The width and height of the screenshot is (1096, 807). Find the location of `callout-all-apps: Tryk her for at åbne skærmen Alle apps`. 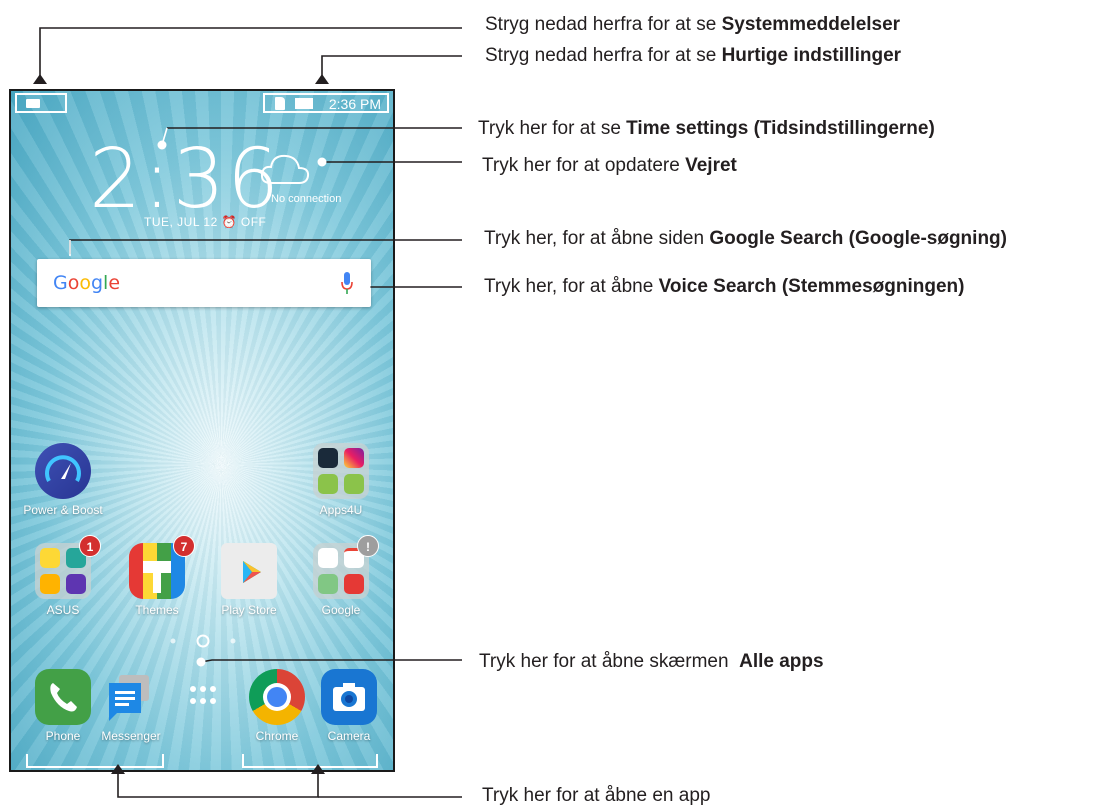

callout-all-apps: Tryk her for at åbne skærmen Alle apps is located at coordinates (651, 662).